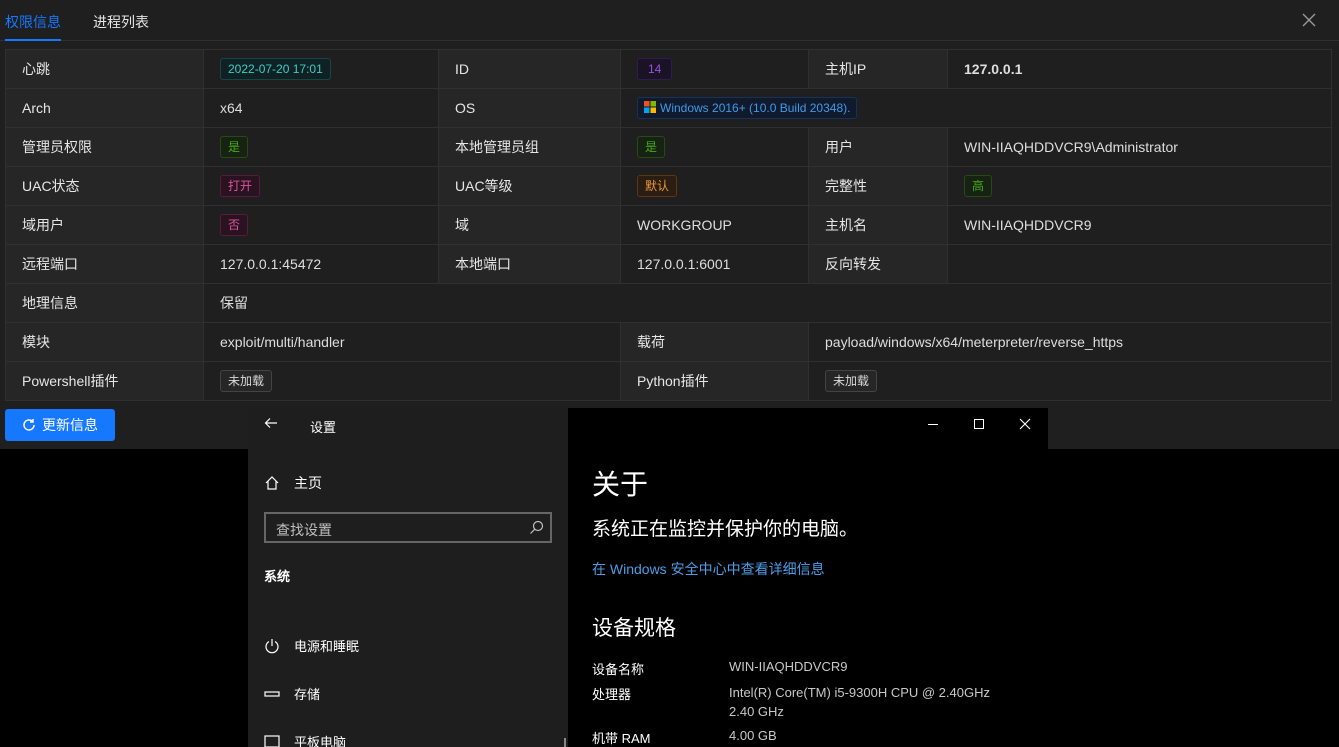 The width and height of the screenshot is (1339, 747). What do you see at coordinates (755, 108) in the screenshot?
I see `os-value: Windows 2016+ (10.0 Build 20348).` at bounding box center [755, 108].